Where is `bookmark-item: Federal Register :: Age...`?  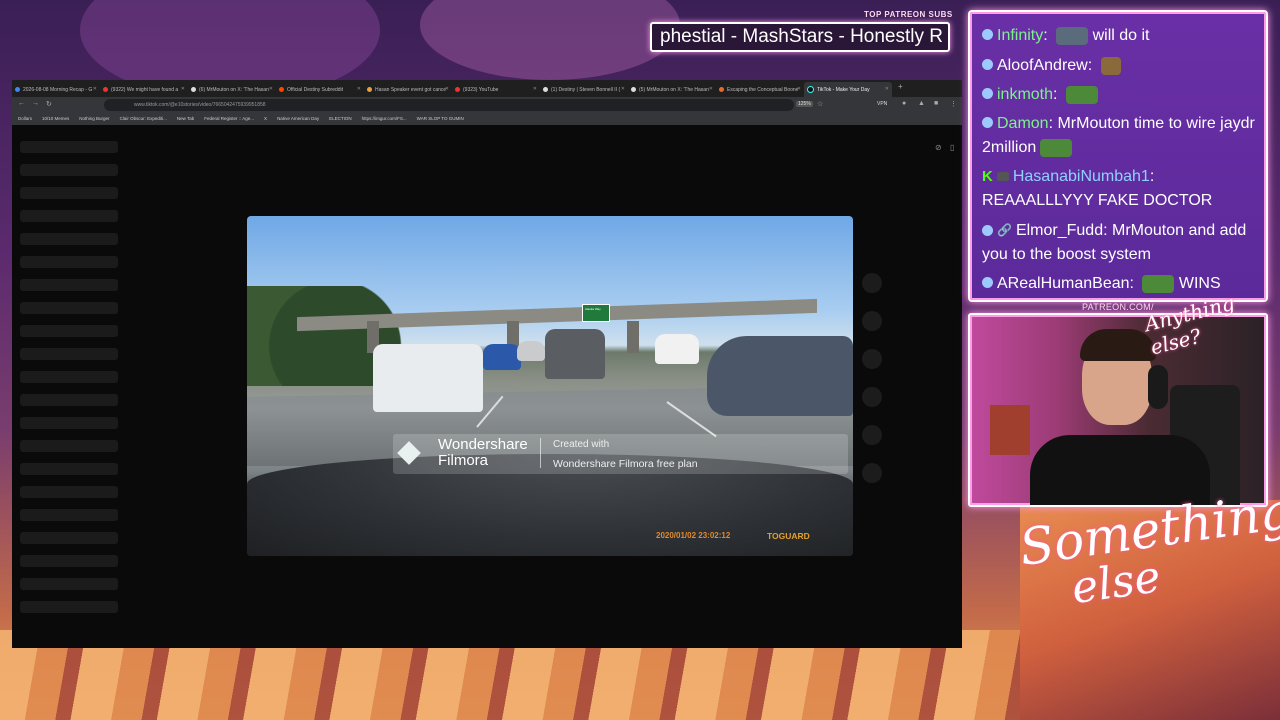 bookmark-item: Federal Register :: Age... is located at coordinates (229, 119).